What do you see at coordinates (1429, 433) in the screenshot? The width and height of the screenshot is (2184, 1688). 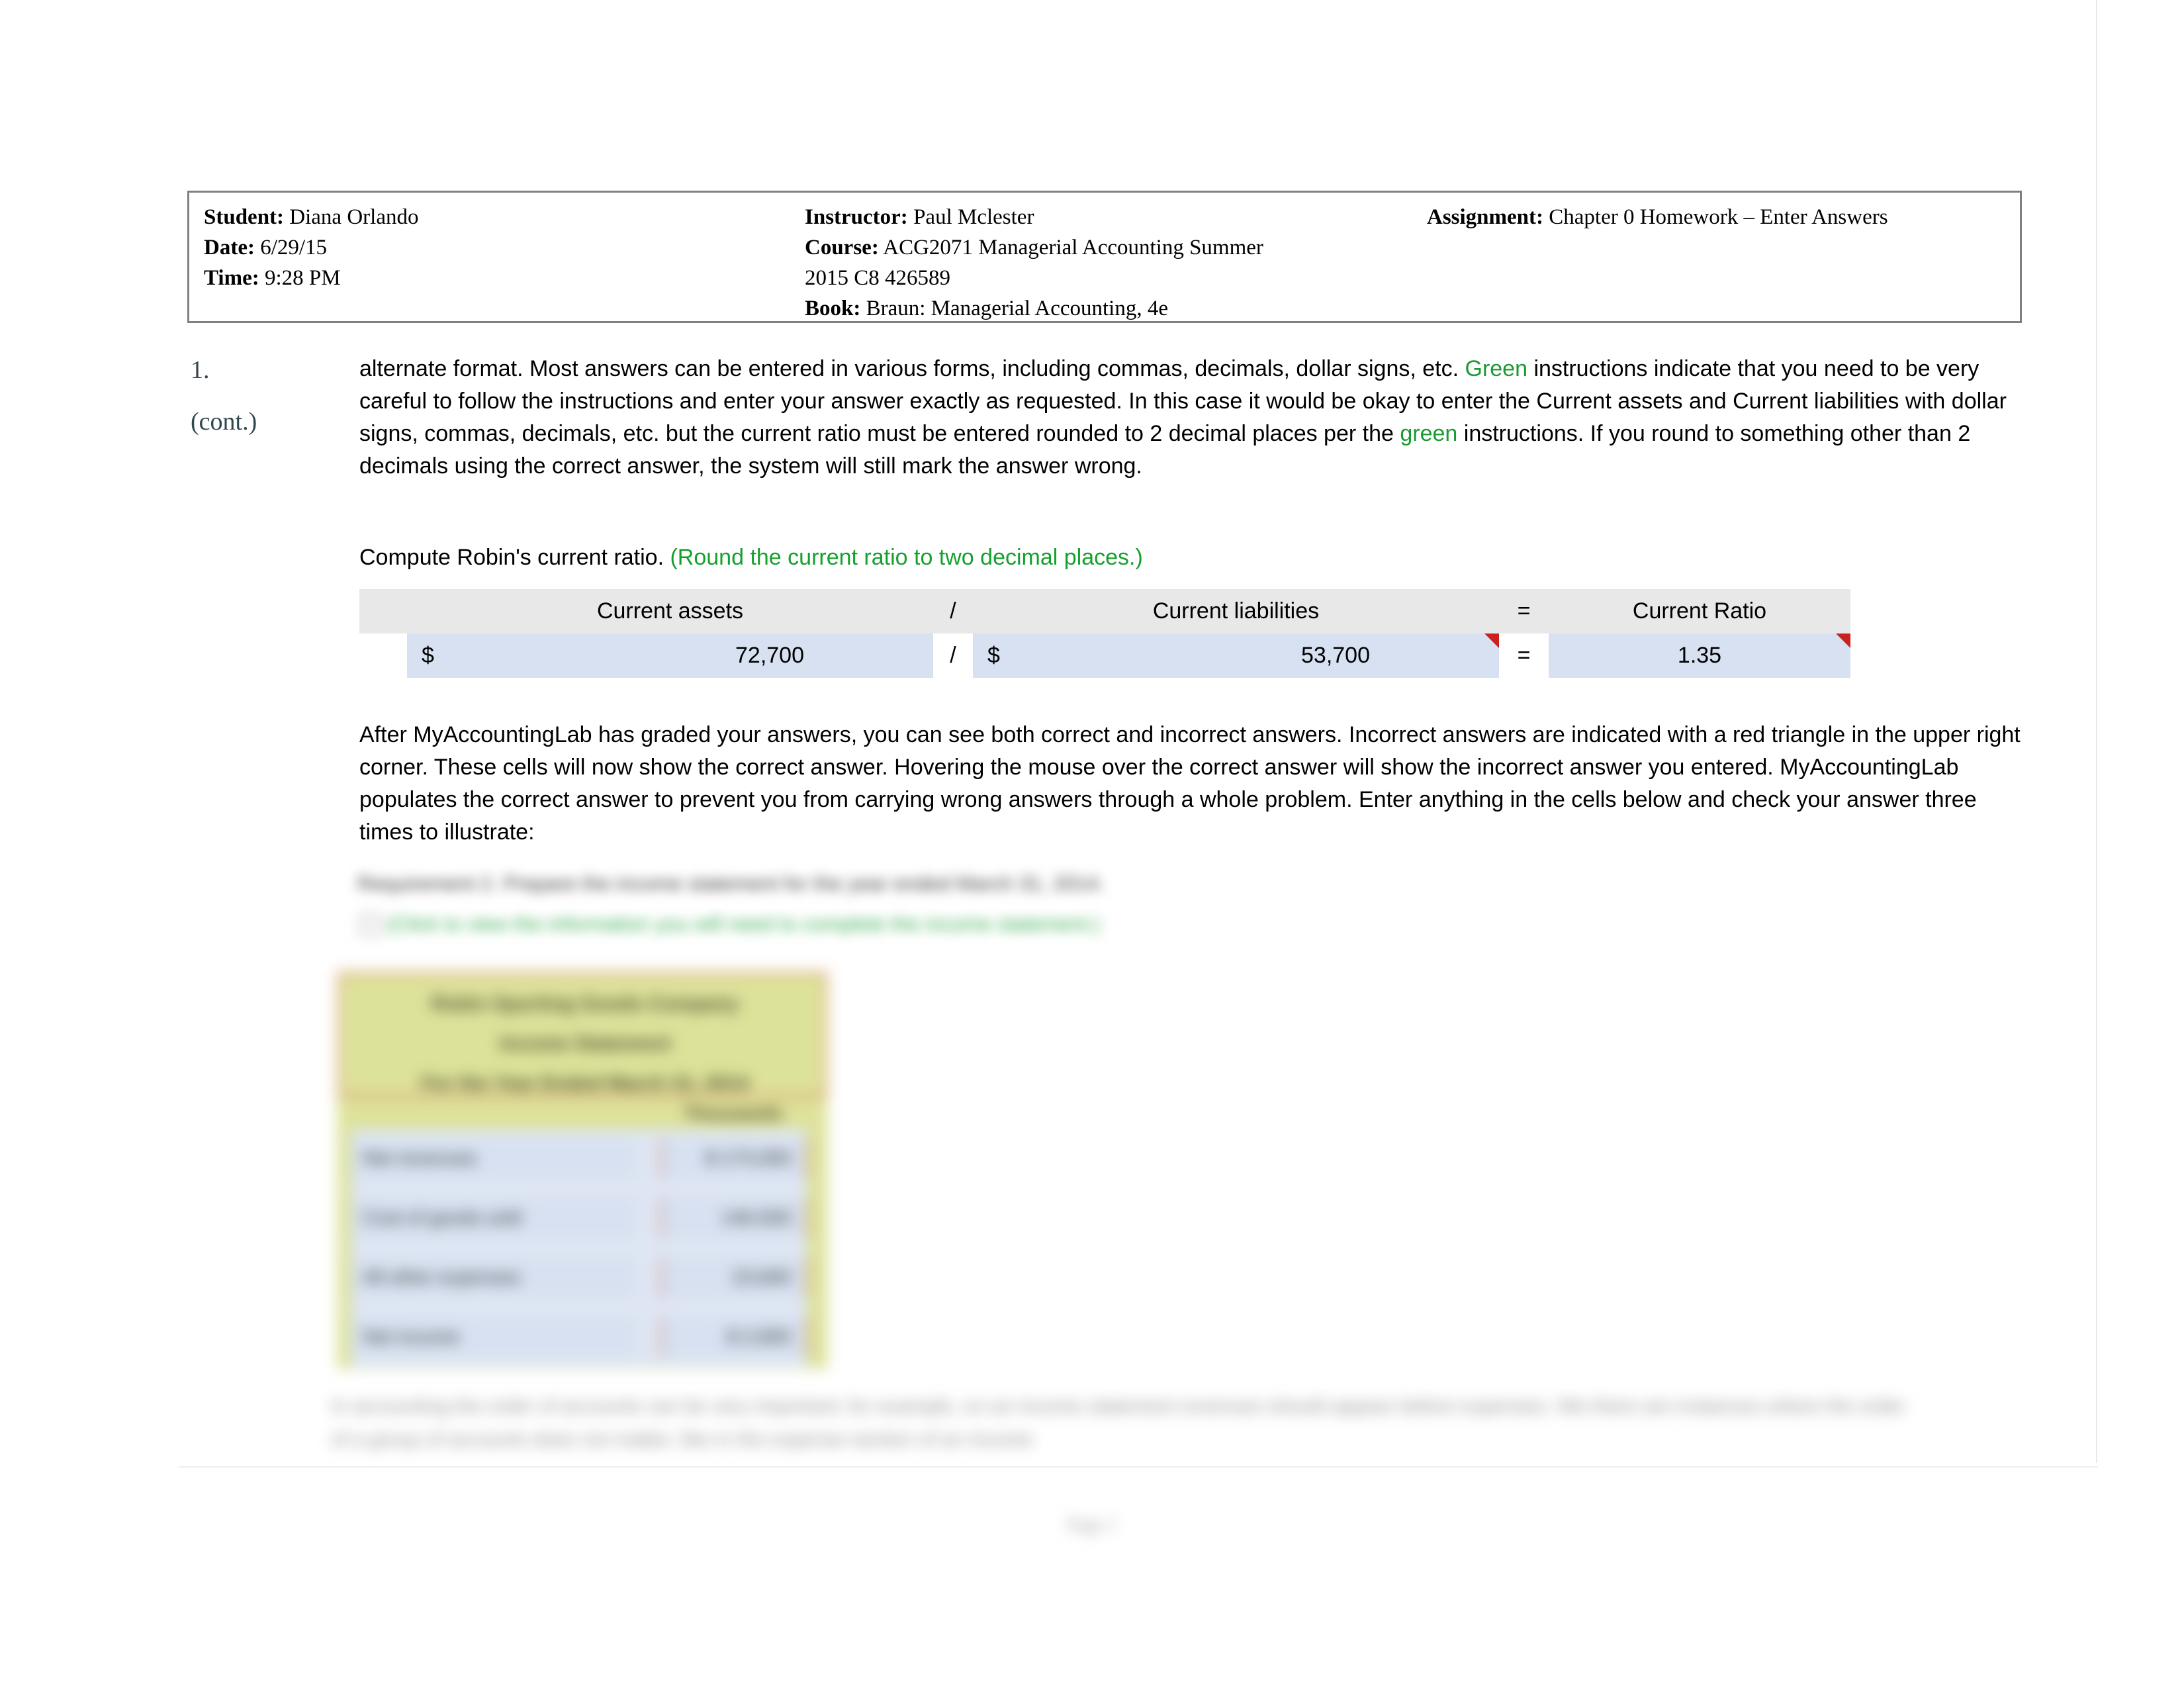 I see `para1-green-word-2: green` at bounding box center [1429, 433].